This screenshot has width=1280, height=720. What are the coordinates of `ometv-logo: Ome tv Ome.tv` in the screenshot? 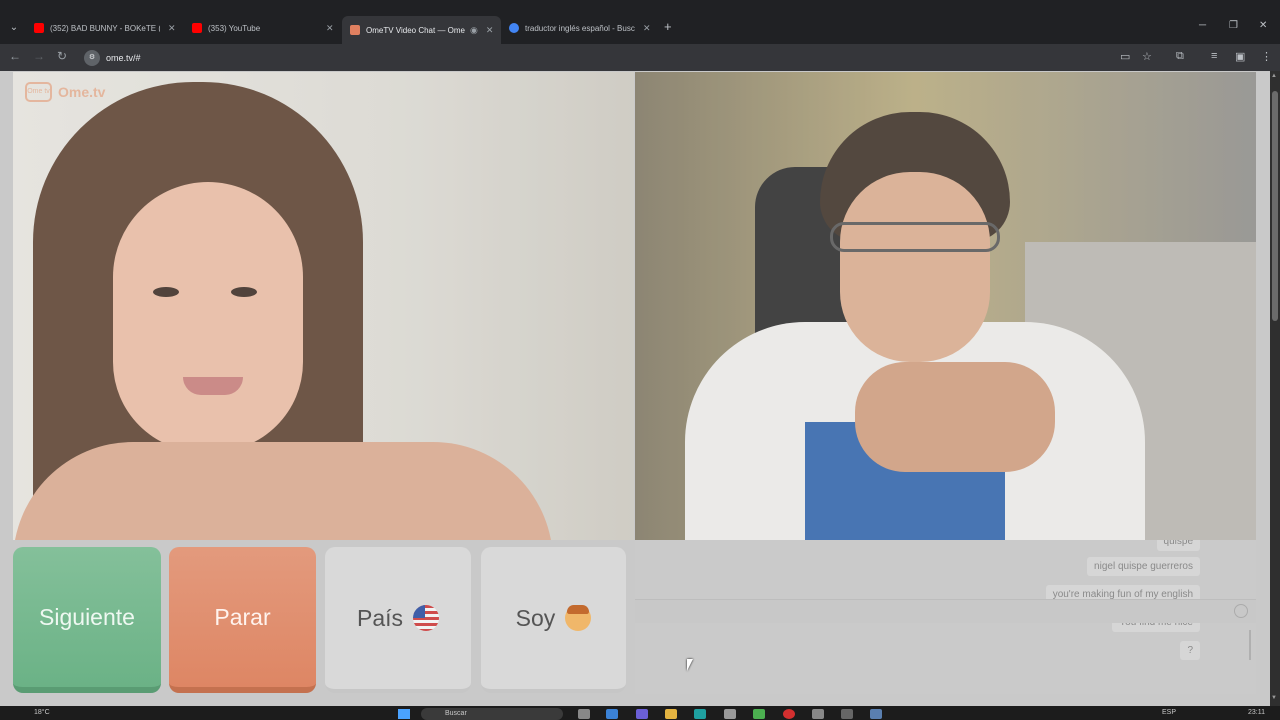 It's located at (65, 92).